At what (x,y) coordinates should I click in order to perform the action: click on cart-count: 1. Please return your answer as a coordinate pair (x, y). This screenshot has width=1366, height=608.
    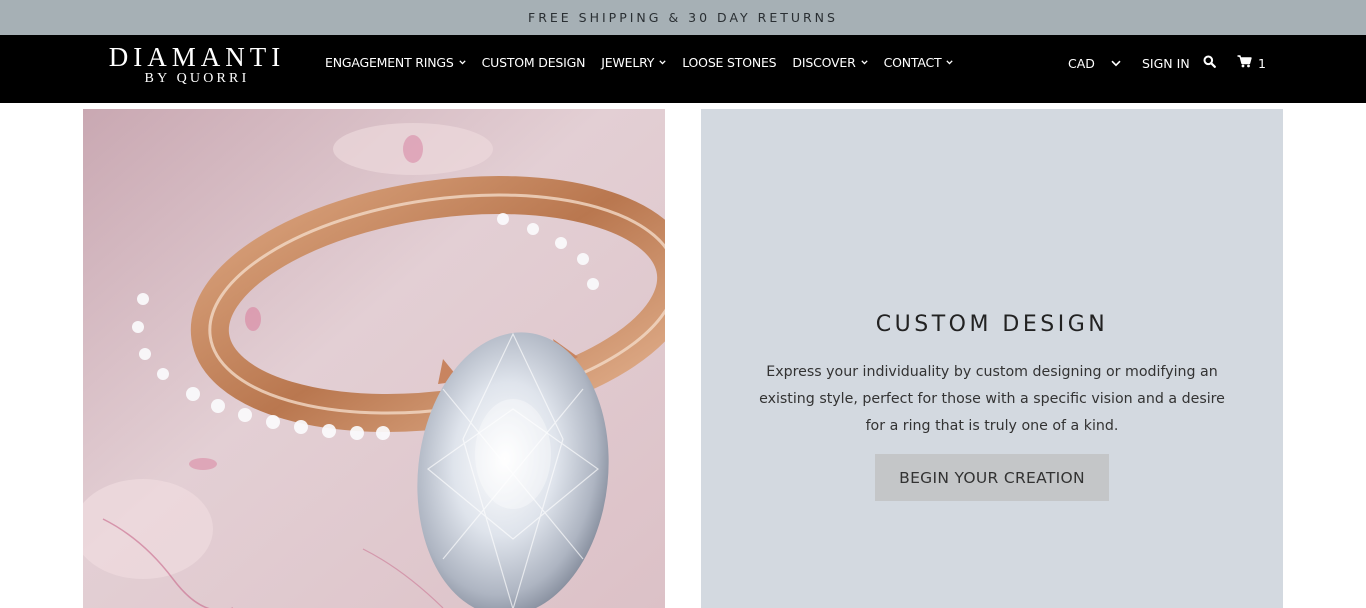
    Looking at the image, I should click on (1262, 63).